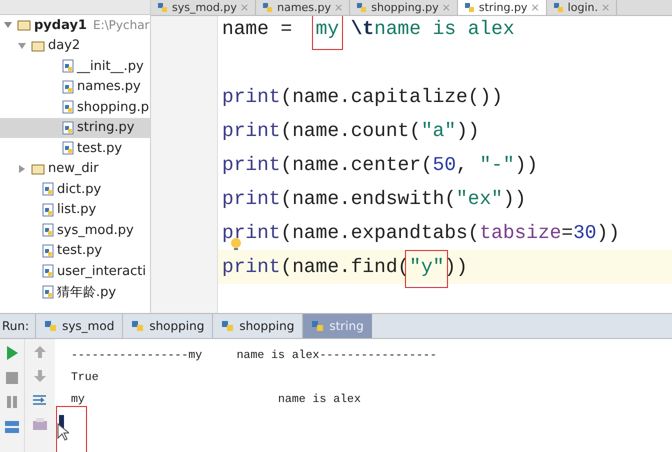 The width and height of the screenshot is (672, 452). I want to click on code-text: (name.find(, so click(345, 267).